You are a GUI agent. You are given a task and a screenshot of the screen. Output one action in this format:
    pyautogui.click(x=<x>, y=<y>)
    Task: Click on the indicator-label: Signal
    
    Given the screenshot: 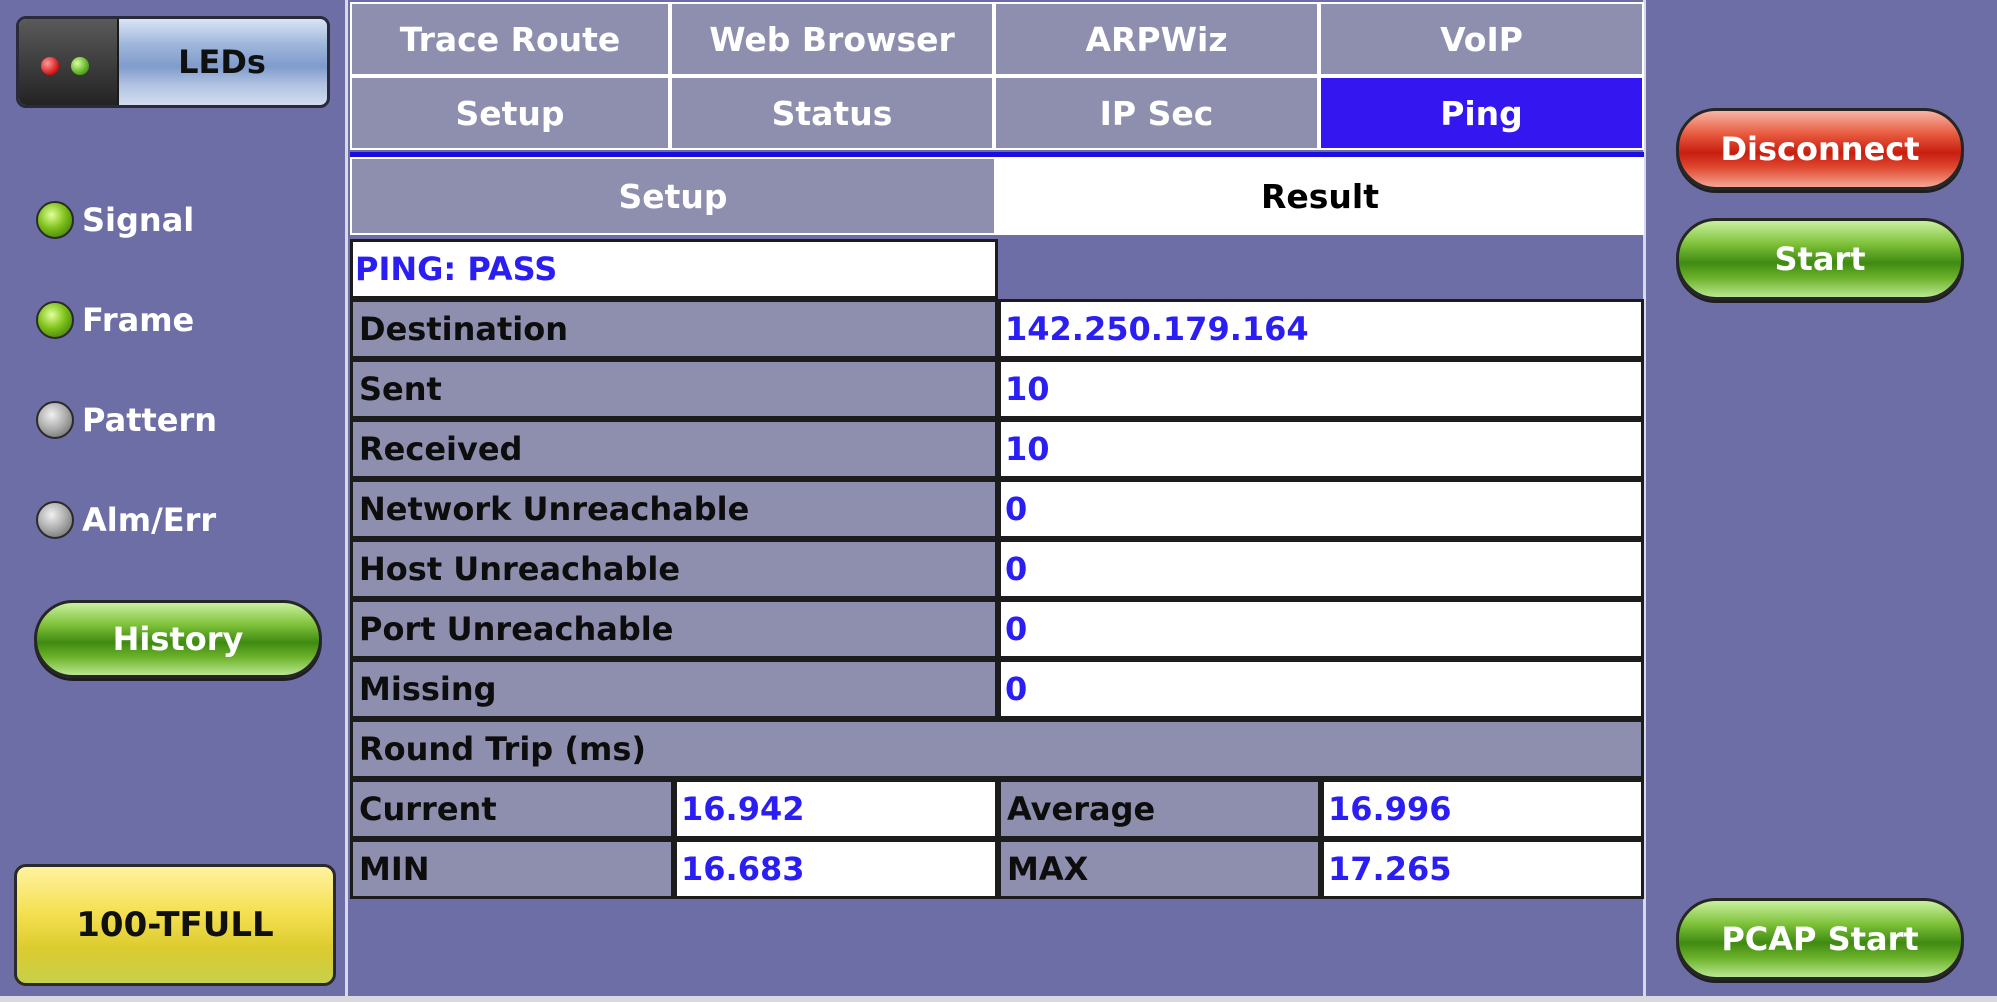 What is the action you would take?
    pyautogui.click(x=138, y=220)
    